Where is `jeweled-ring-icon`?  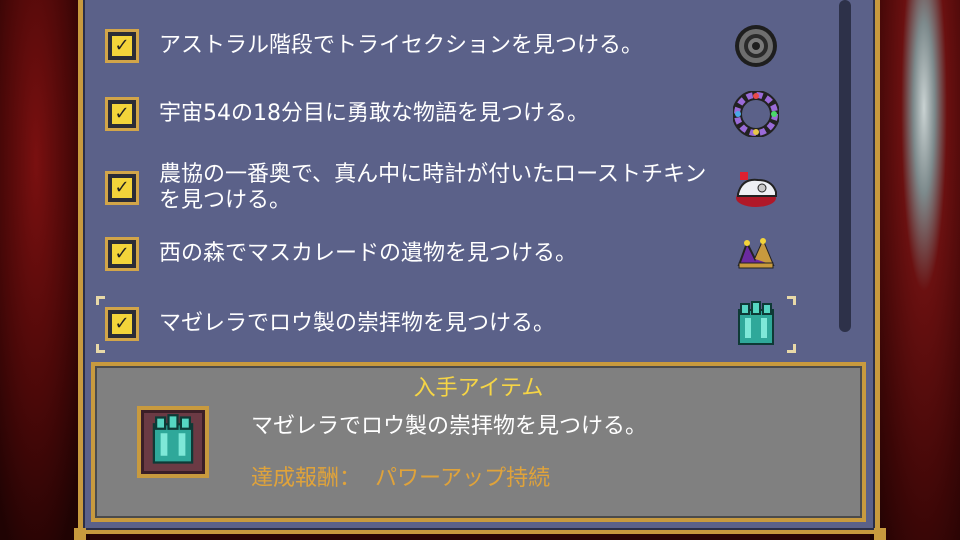
jeweled-ring-icon is located at coordinates (756, 114).